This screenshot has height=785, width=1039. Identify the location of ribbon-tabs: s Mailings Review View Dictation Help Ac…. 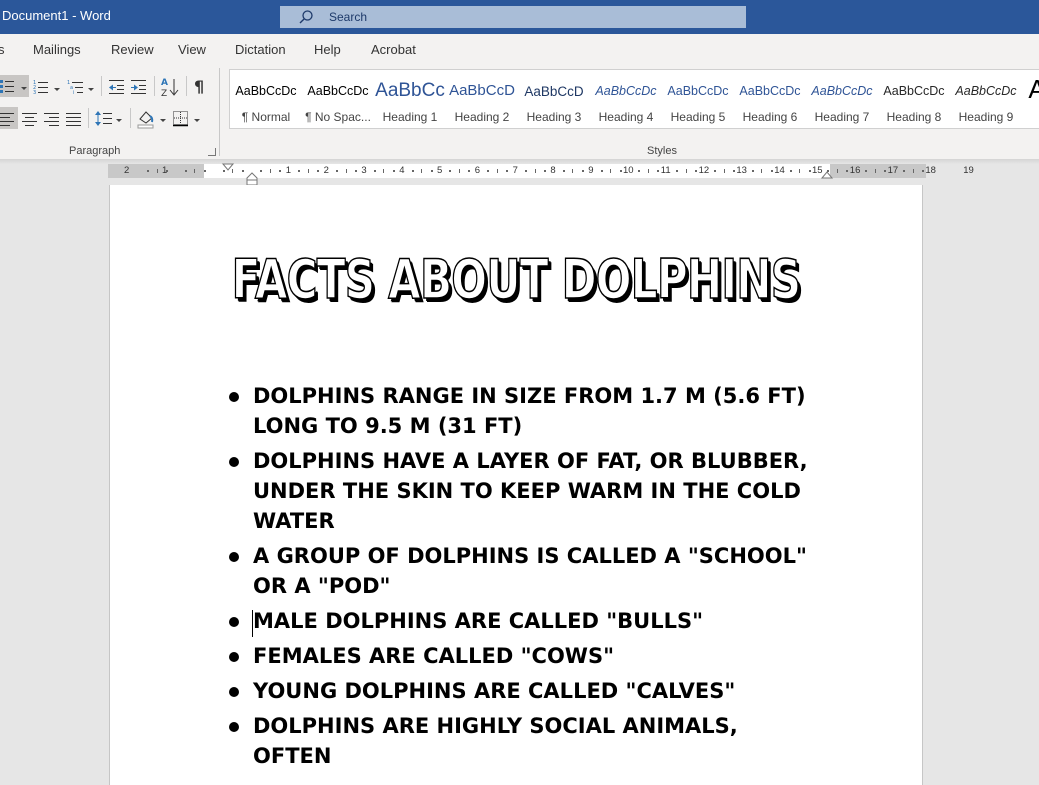
(519, 49).